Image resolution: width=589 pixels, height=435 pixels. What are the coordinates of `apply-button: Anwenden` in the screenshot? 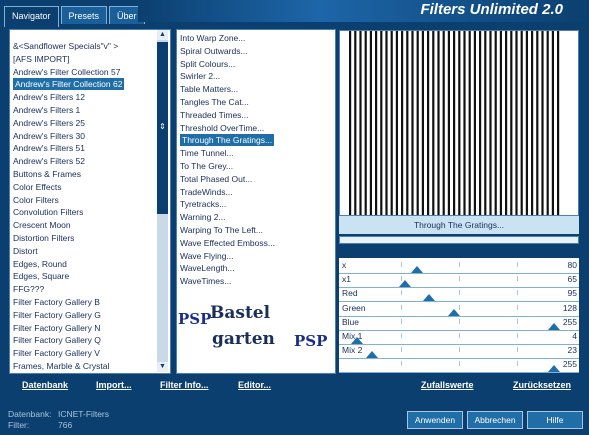 It's located at (435, 420).